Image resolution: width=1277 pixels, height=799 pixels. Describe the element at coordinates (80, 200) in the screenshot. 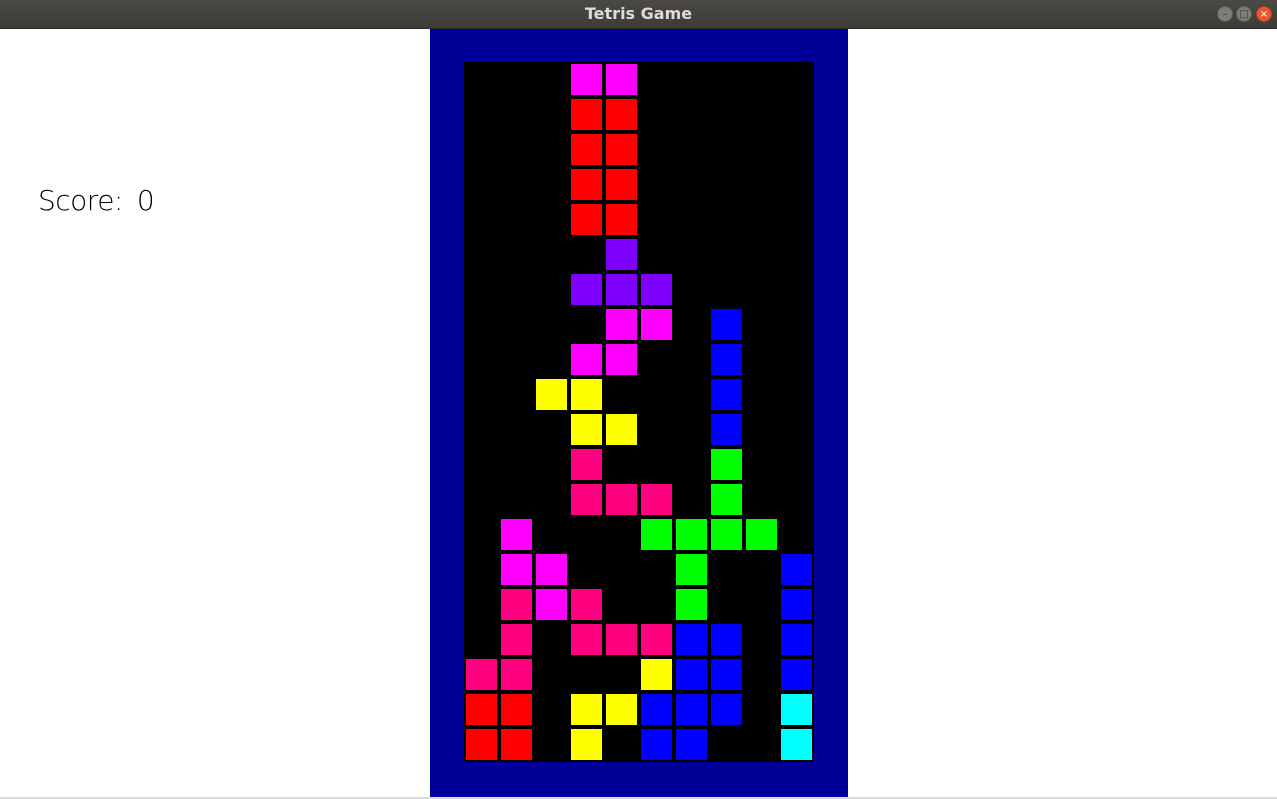

I see `score-label: Score:` at that location.